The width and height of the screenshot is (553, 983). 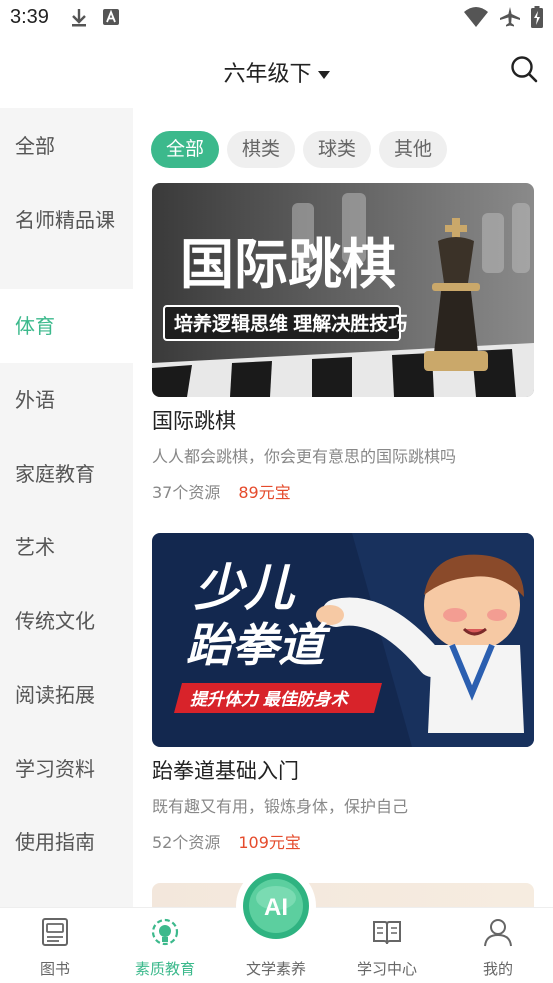 What do you see at coordinates (276, 19) in the screenshot?
I see `status-bar: 3:39` at bounding box center [276, 19].